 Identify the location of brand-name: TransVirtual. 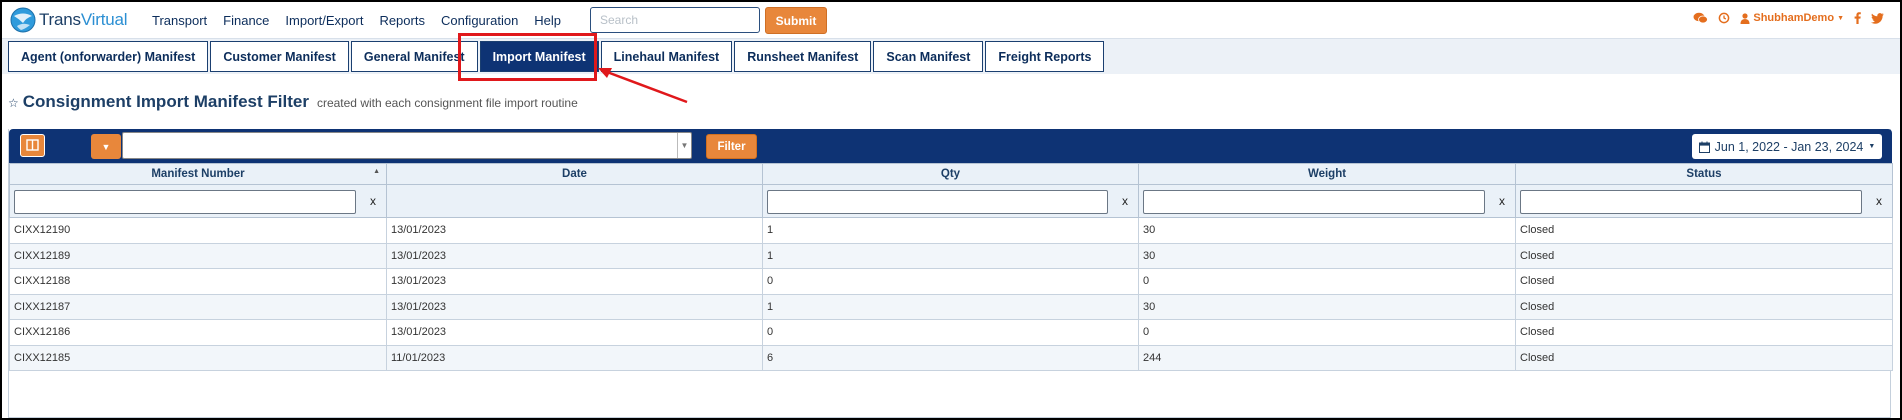
(83, 20).